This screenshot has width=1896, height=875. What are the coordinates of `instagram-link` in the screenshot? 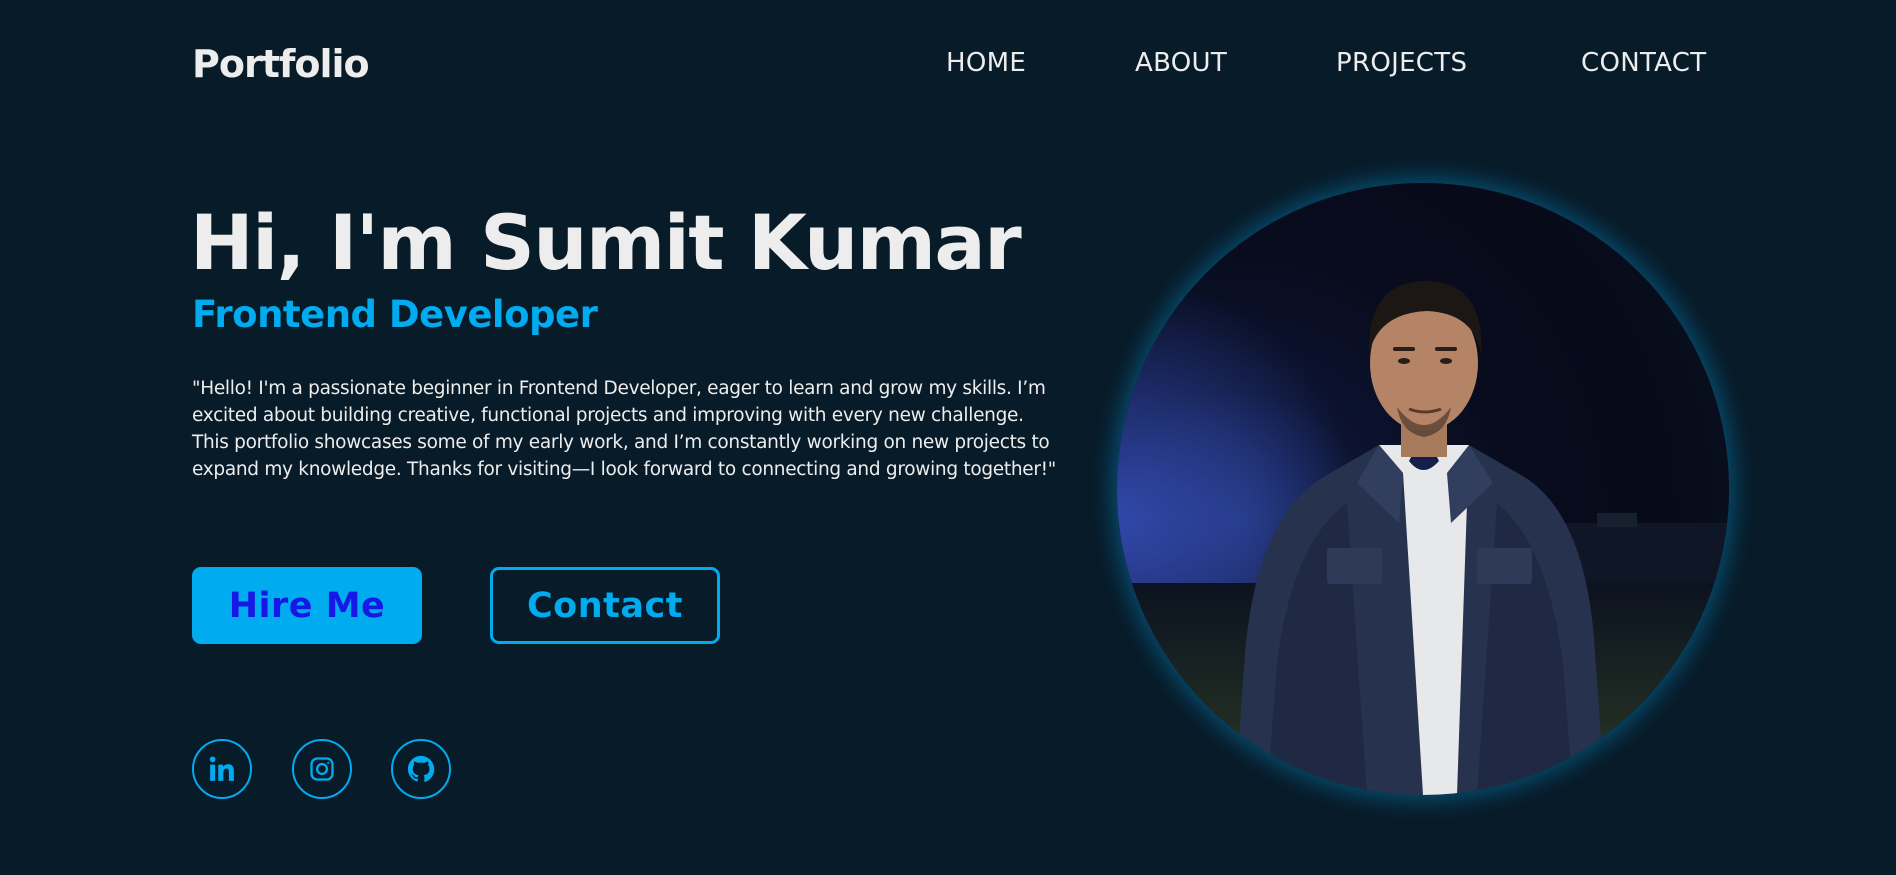 It's located at (322, 769).